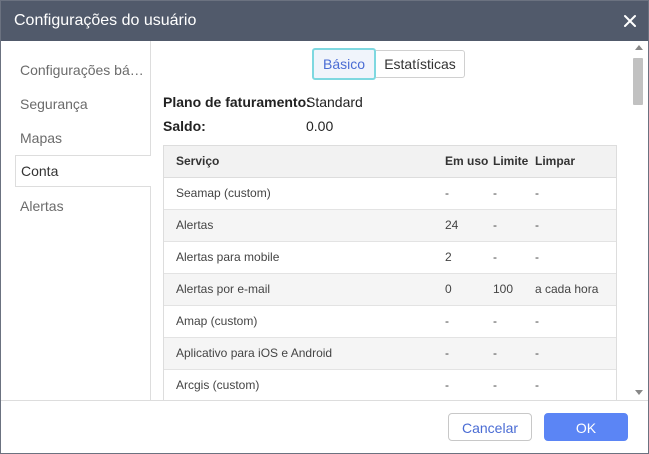 The height and width of the screenshot is (454, 649). I want to click on cell-service: Aplicativo para iOS e Android, so click(254, 353).